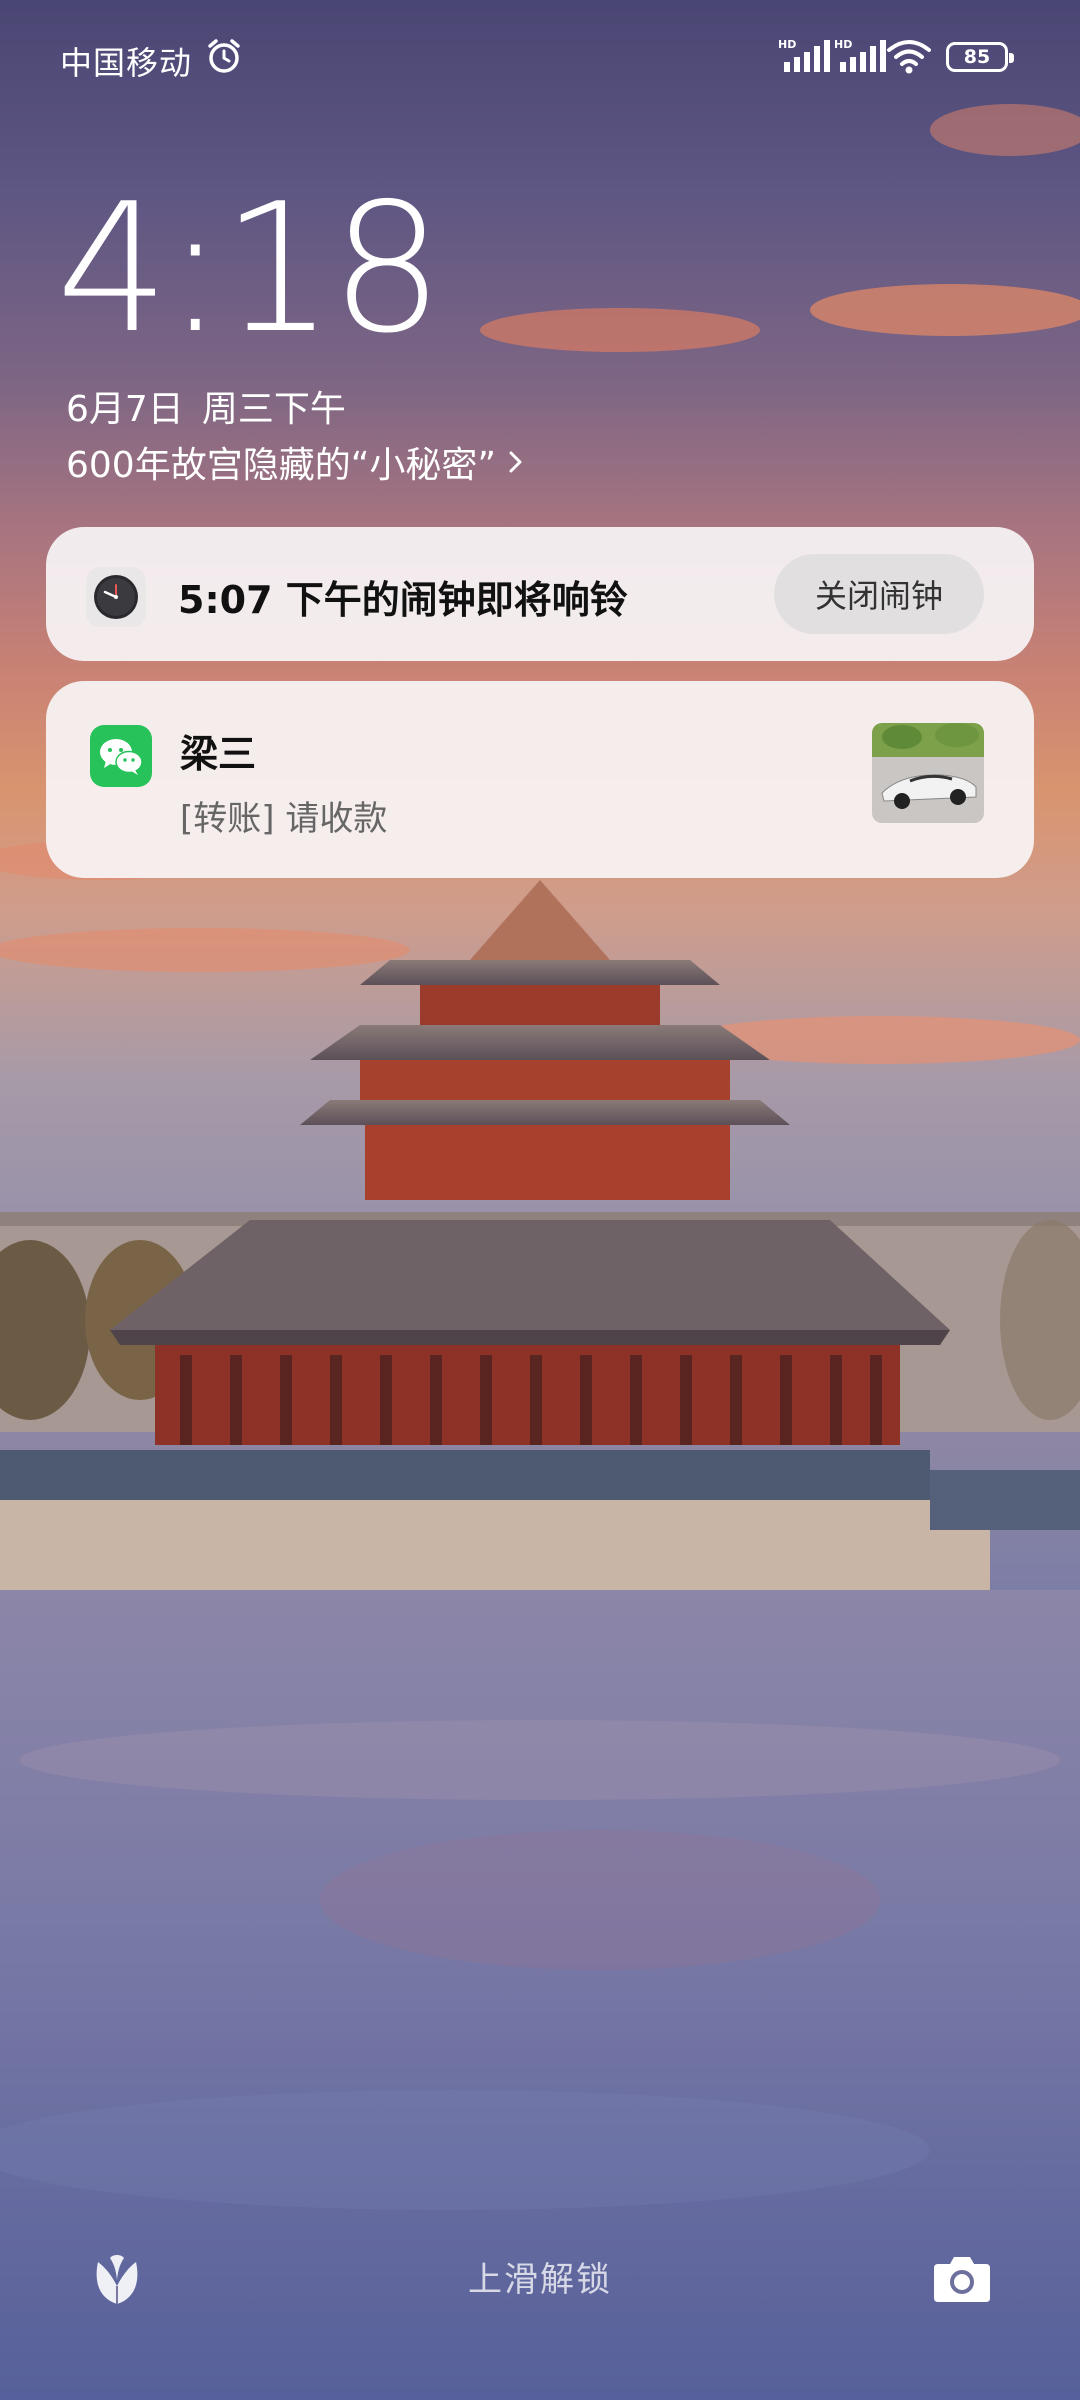 This screenshot has width=1080, height=2400. I want to click on carrier-name: 中国移动, so click(126, 63).